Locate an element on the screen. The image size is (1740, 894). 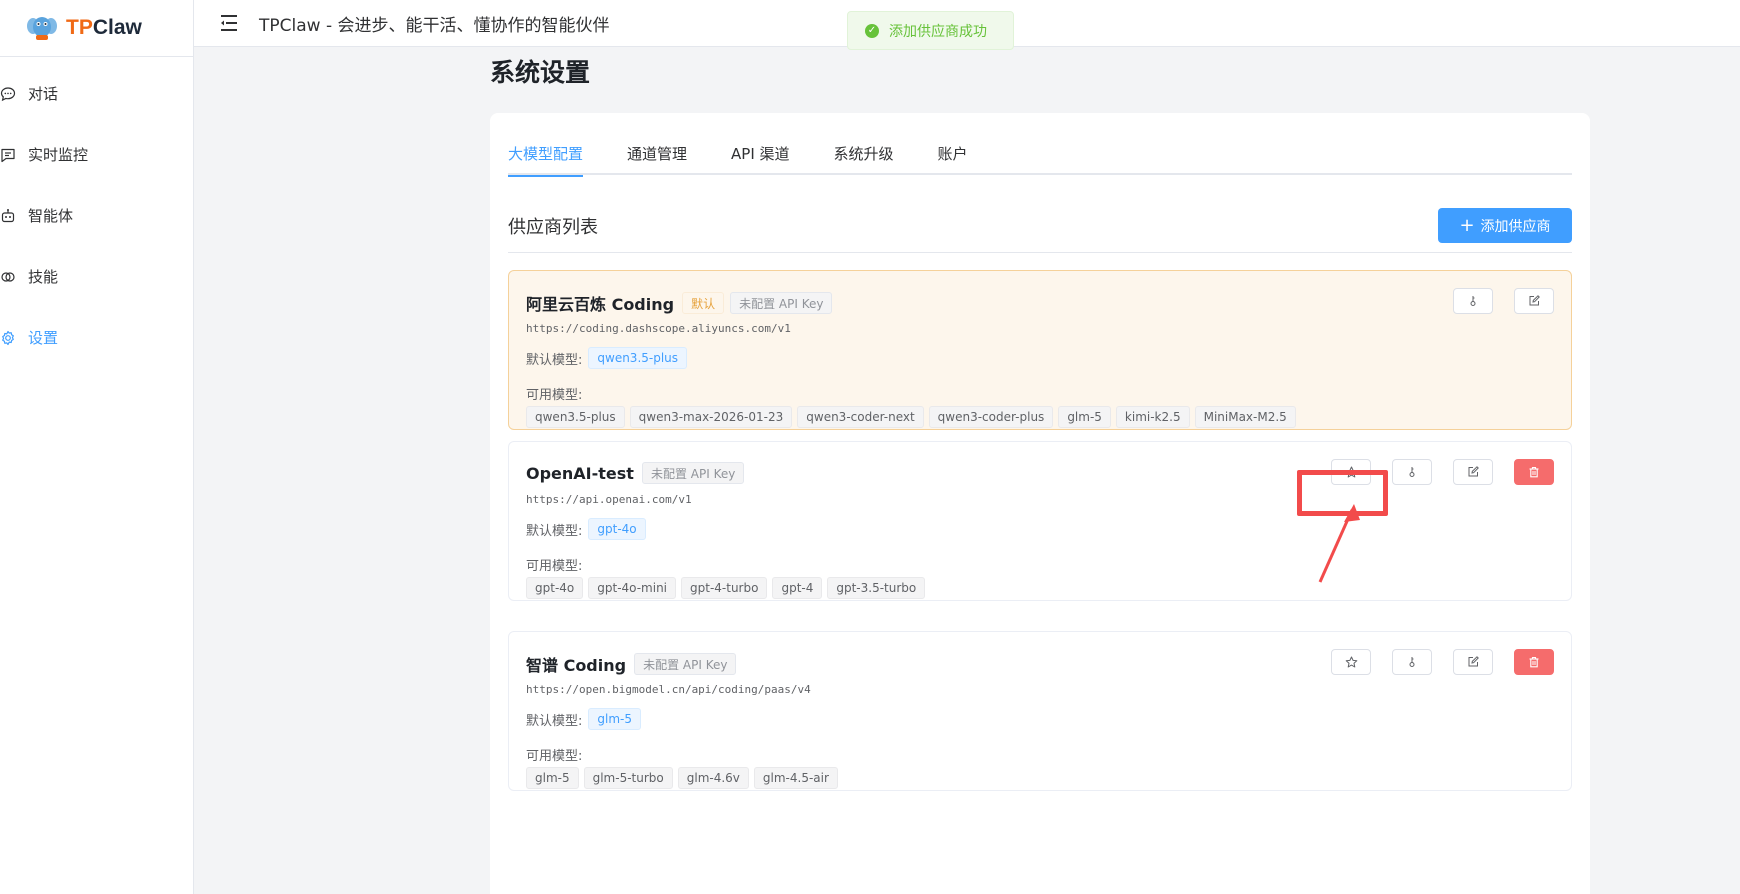
logo-text: TPClaw is located at coordinates (104, 28).